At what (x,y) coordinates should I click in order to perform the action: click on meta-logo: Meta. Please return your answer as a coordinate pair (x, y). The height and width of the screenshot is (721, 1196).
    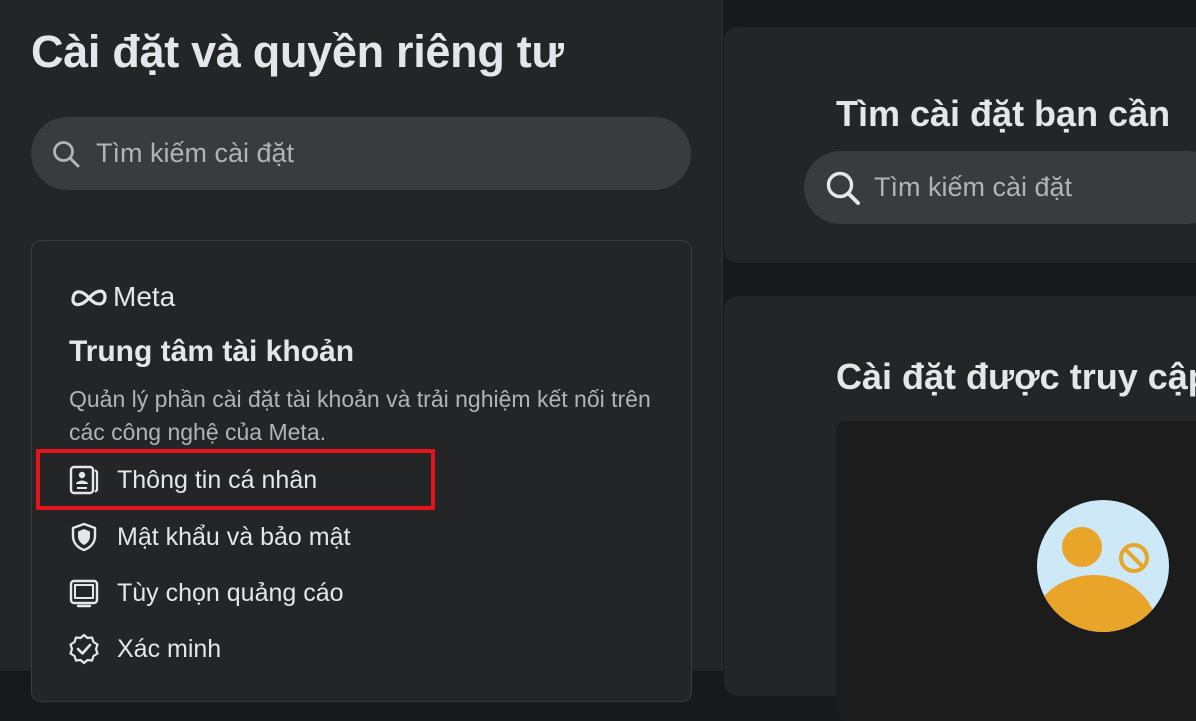
    Looking at the image, I should click on (122, 297).